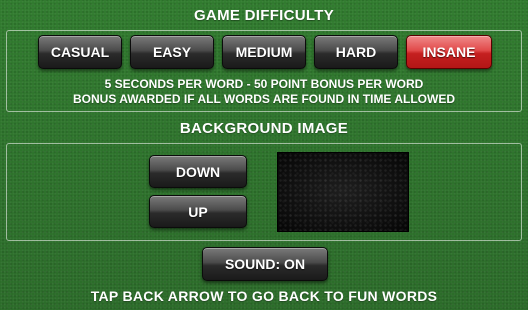  I want to click on background-up-button: UP, so click(198, 211).